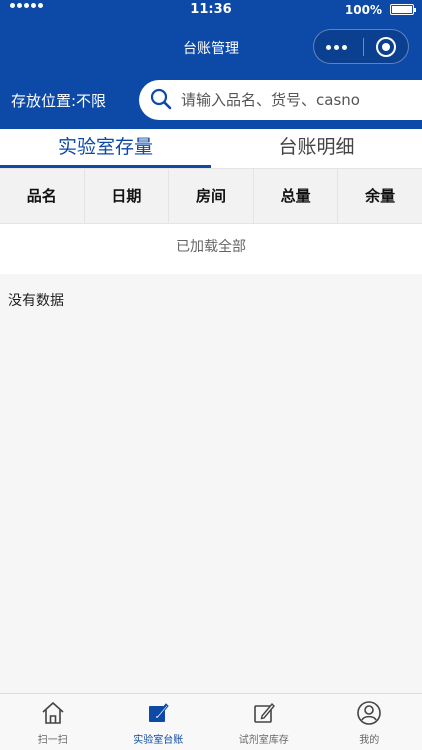 This screenshot has height=750, width=422. I want to click on filter-search-row: 存放位置:不限, so click(211, 99).